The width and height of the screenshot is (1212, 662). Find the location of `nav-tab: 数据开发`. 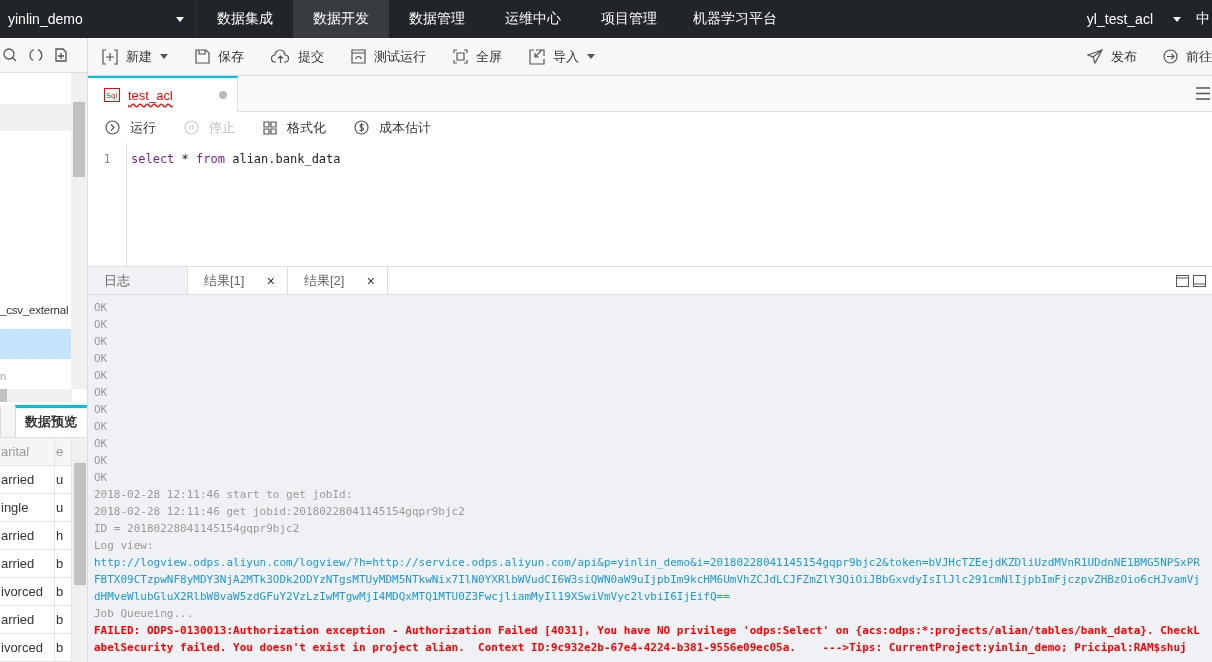

nav-tab: 数据开发 is located at coordinates (341, 19).